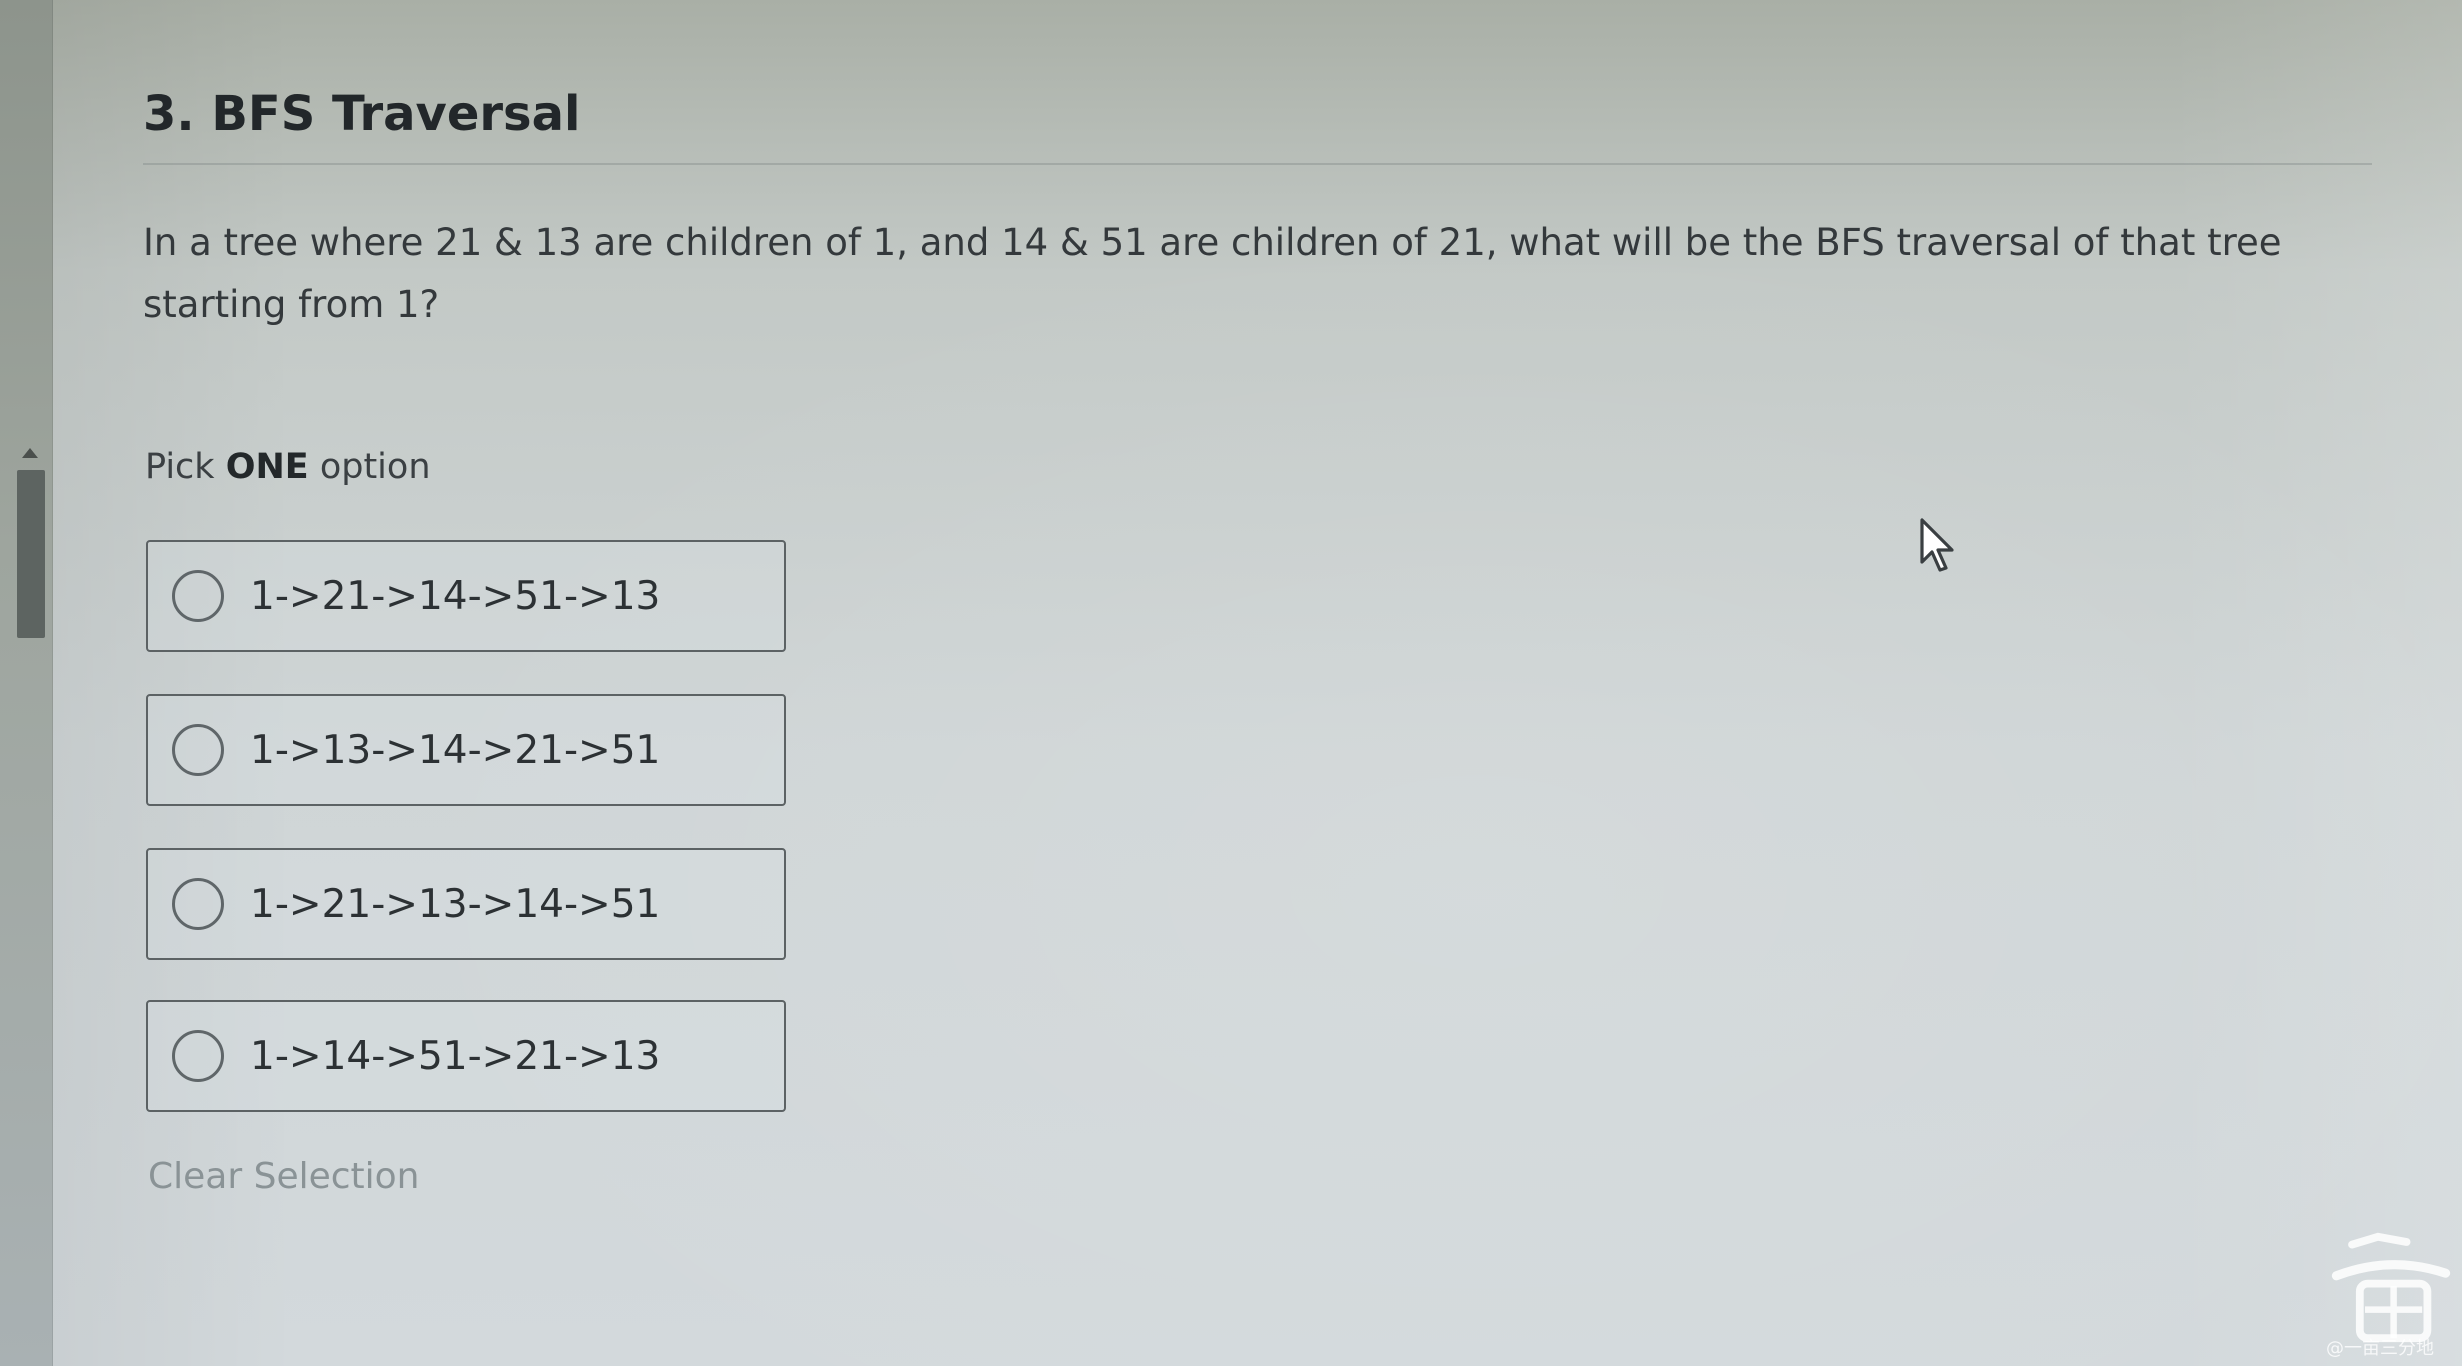 The height and width of the screenshot is (1366, 2462). What do you see at coordinates (455, 1056) in the screenshot?
I see `option-label: 1->14->51->21->13` at bounding box center [455, 1056].